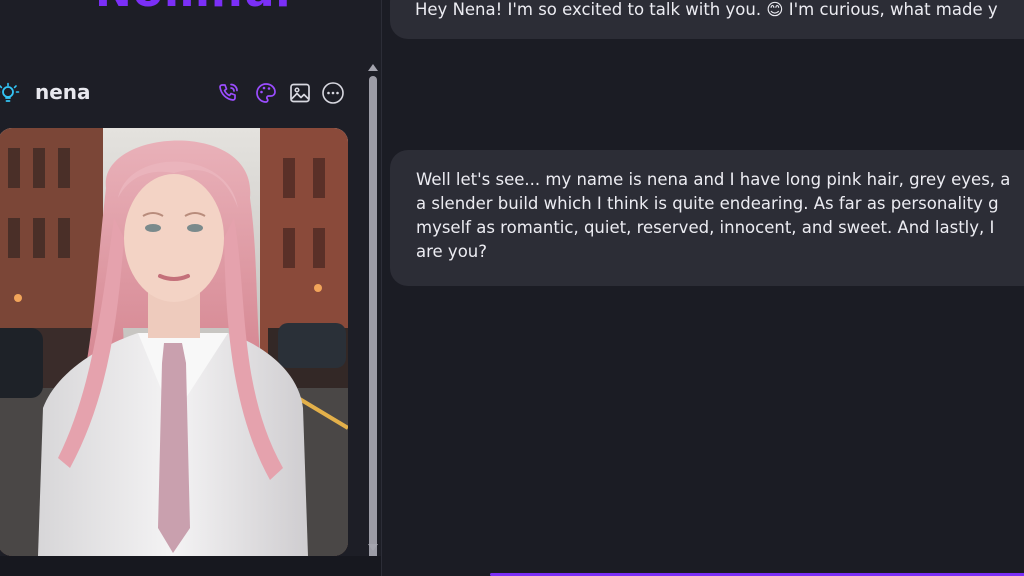 The width and height of the screenshot is (1024, 576). I want to click on scroll-down-arrow-icon, so click(373, 547).